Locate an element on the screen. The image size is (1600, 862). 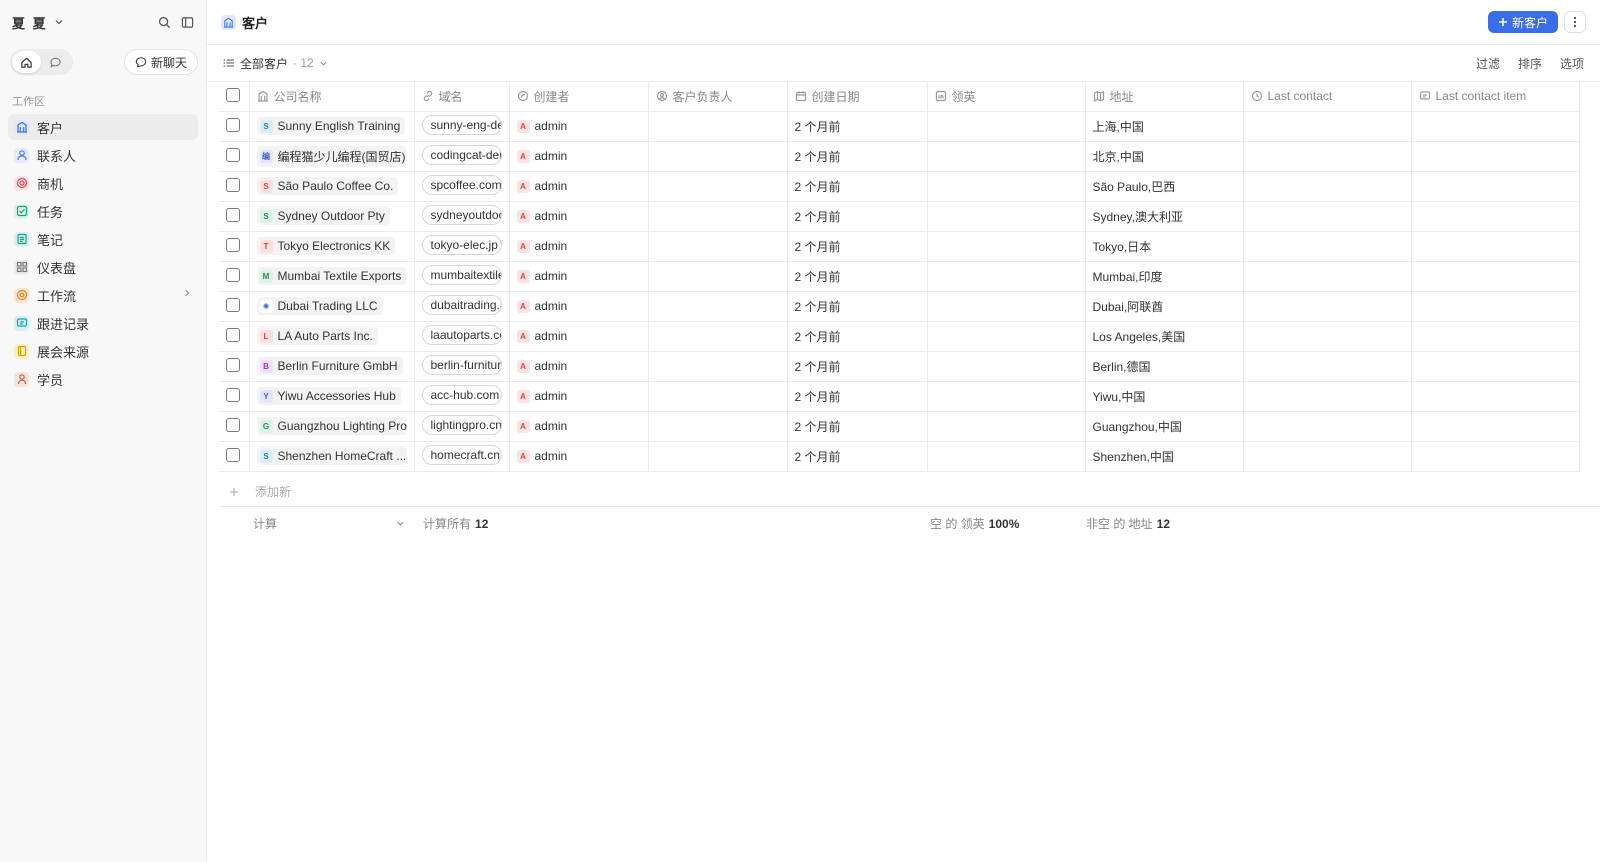
domain-link: codingcat-demo.com is located at coordinates (461, 154).